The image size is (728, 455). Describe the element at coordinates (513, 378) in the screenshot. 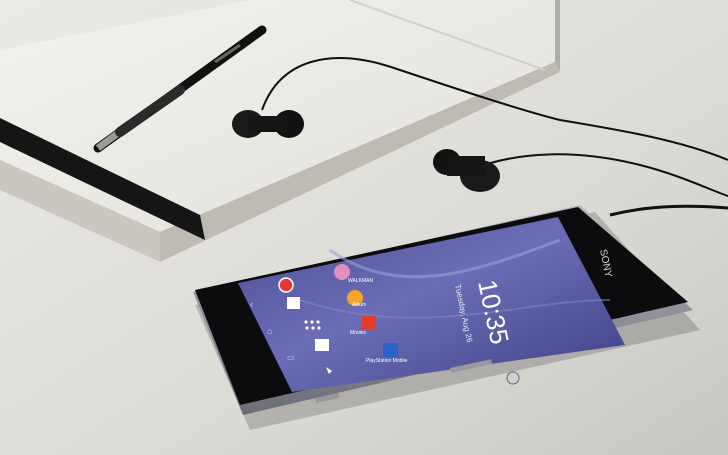

I see `power-button` at that location.